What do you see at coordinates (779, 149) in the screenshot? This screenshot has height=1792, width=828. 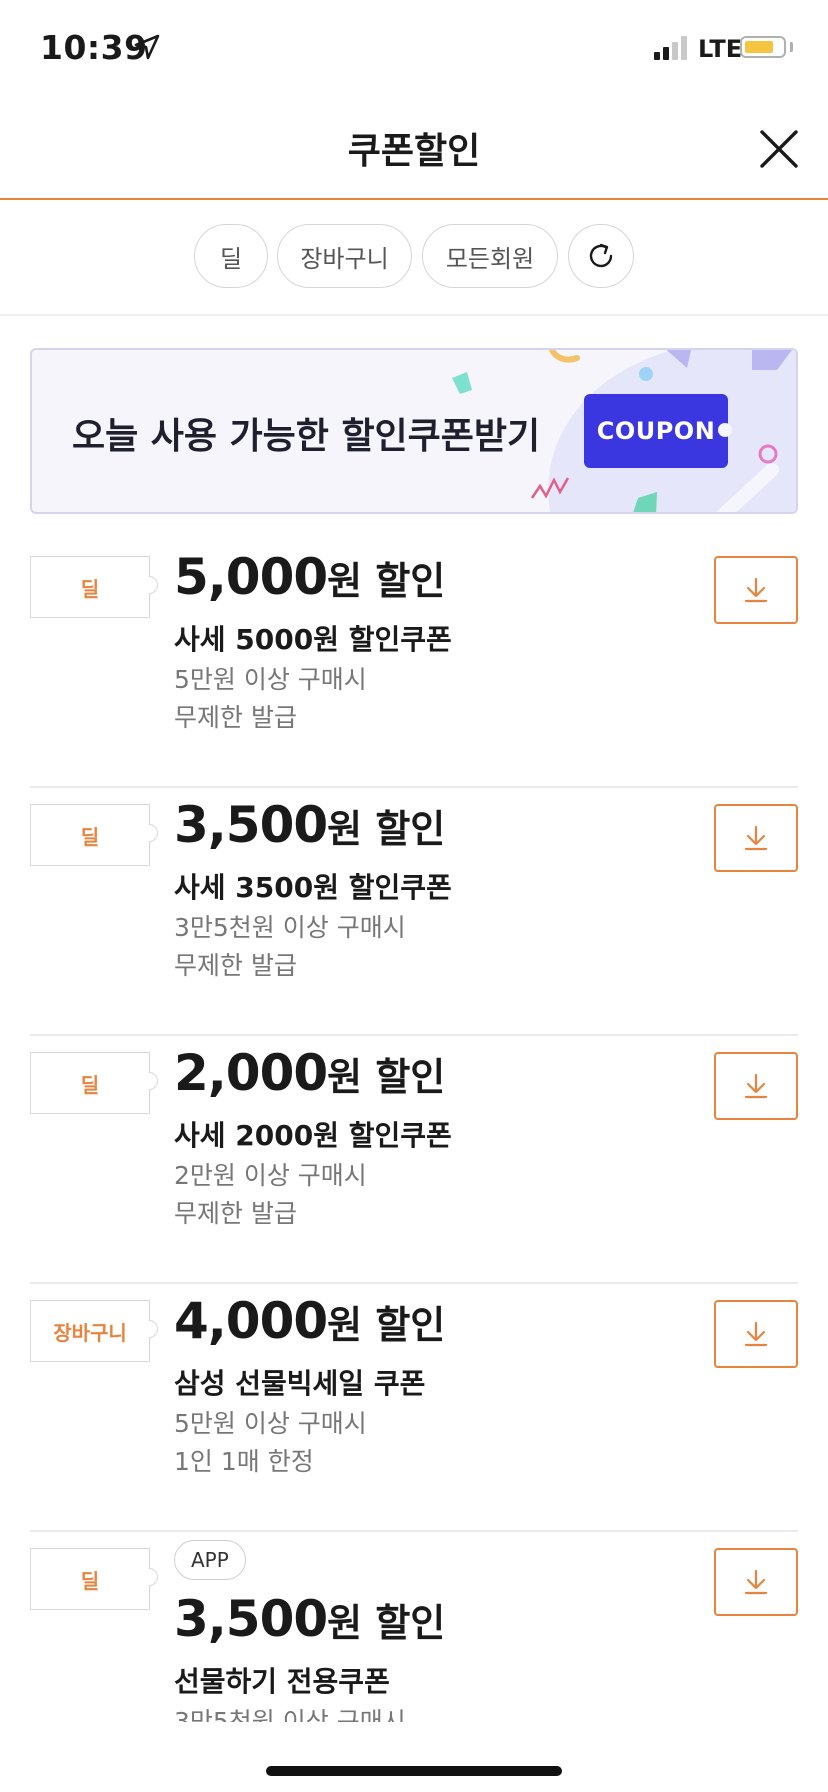 I see `close-icon` at bounding box center [779, 149].